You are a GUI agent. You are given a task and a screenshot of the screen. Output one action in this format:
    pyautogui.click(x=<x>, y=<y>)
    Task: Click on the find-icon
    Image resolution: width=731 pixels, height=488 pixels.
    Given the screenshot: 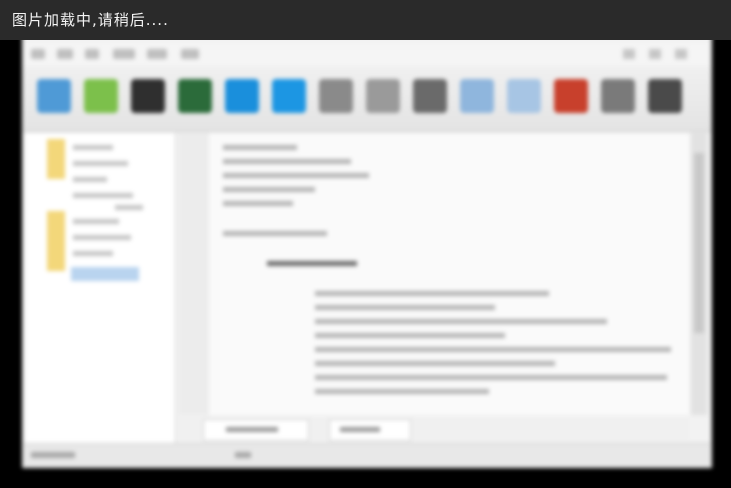 What is the action you would take?
    pyautogui.click(x=477, y=96)
    